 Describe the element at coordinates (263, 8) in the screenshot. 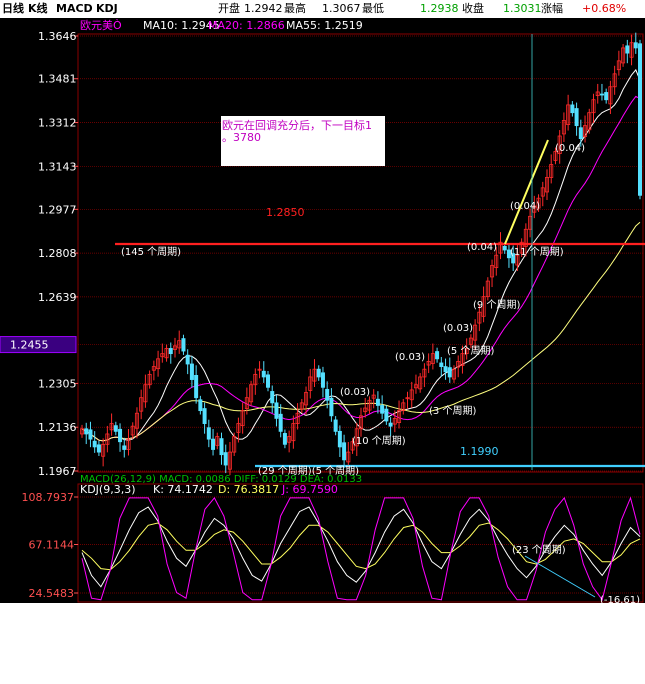

I see `open-value: 1.2942` at that location.